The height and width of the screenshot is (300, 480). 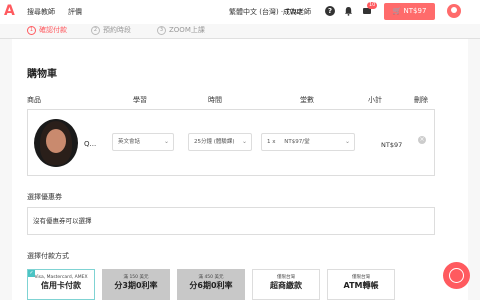 What do you see at coordinates (422, 140) in the screenshot?
I see `delete-icon: ×` at bounding box center [422, 140].